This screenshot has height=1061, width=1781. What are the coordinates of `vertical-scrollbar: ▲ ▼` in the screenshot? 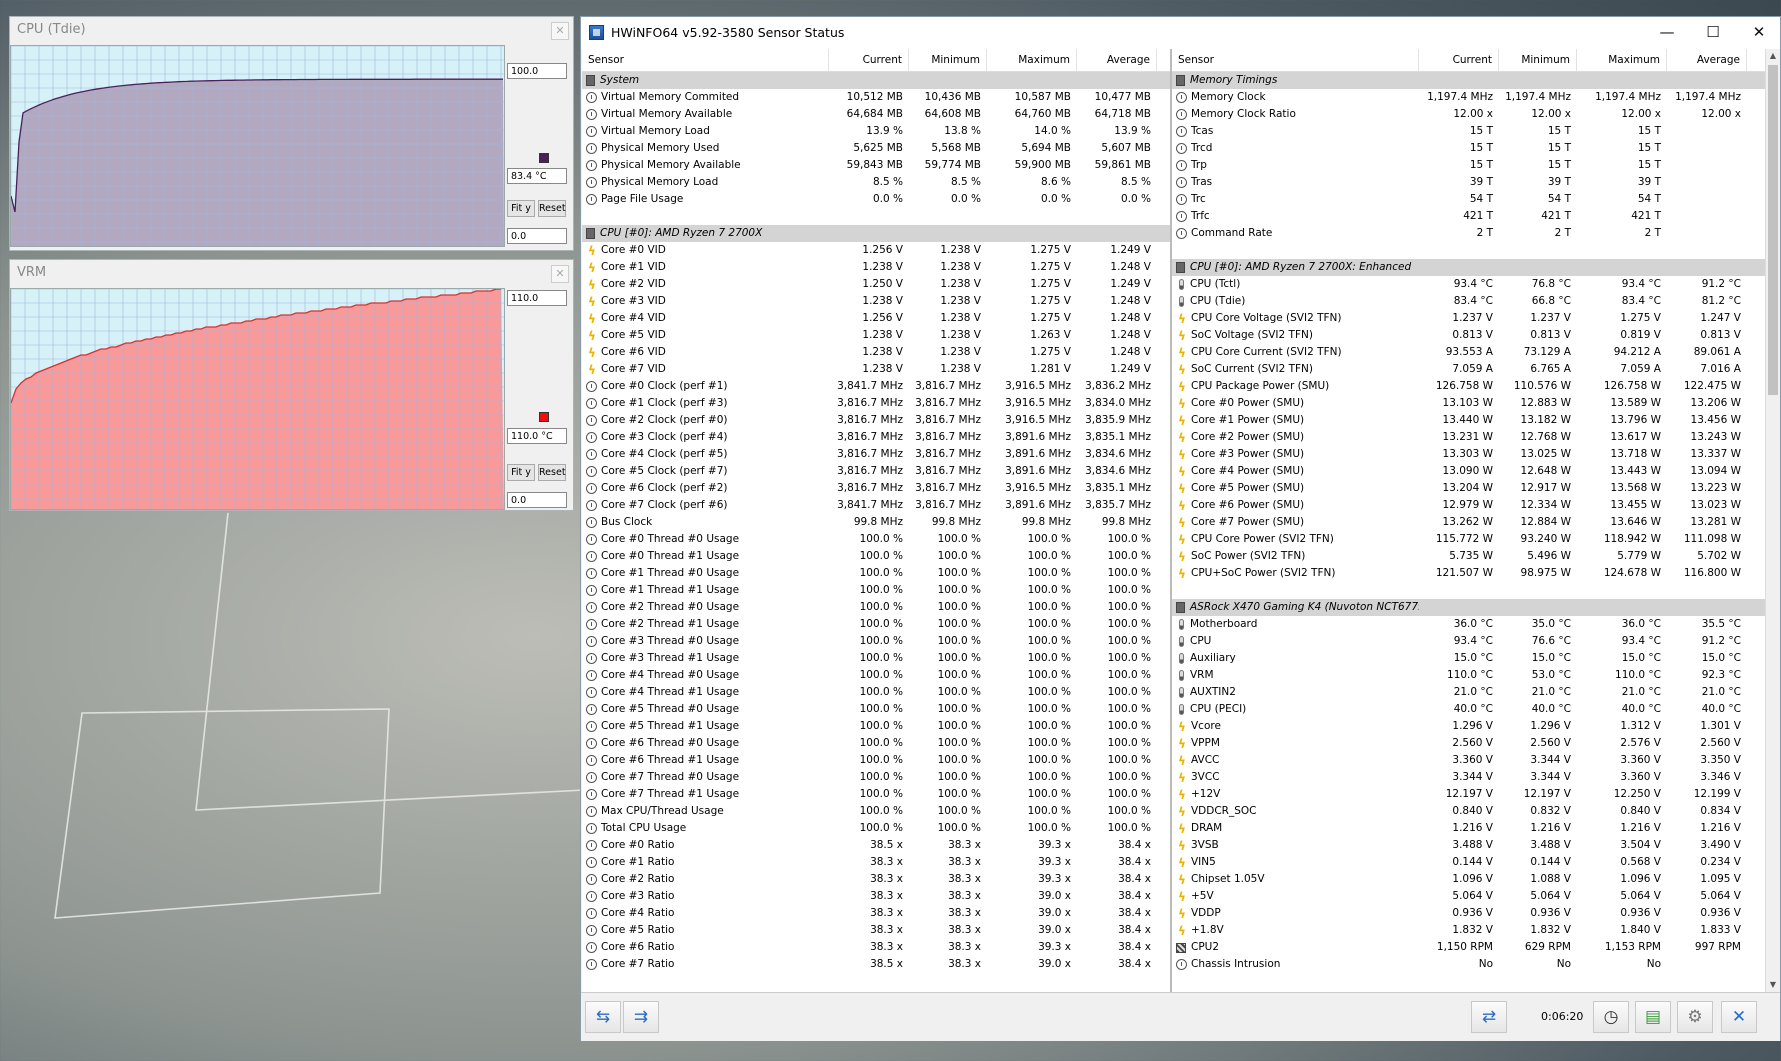 It's located at (1772, 520).